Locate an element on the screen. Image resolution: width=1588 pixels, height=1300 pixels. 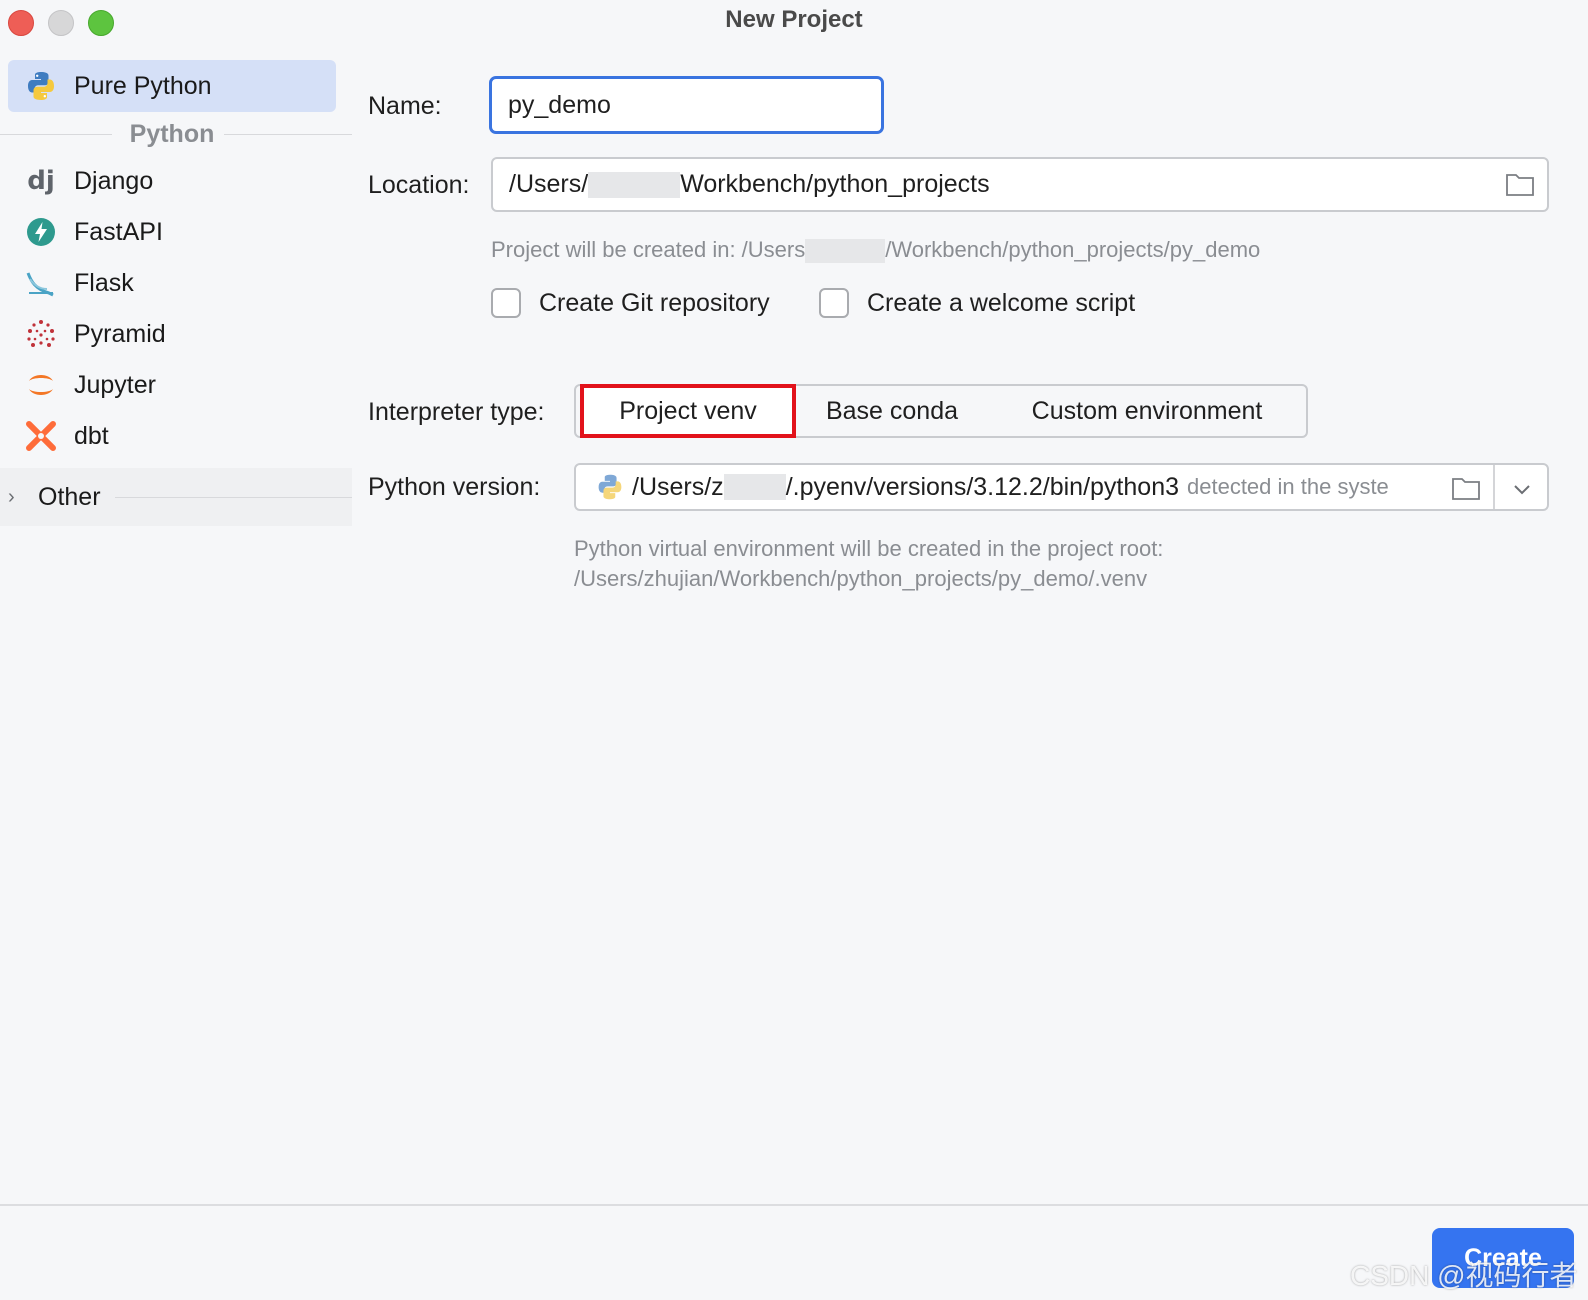
sidebar-item-label: dbt is located at coordinates (91, 435).